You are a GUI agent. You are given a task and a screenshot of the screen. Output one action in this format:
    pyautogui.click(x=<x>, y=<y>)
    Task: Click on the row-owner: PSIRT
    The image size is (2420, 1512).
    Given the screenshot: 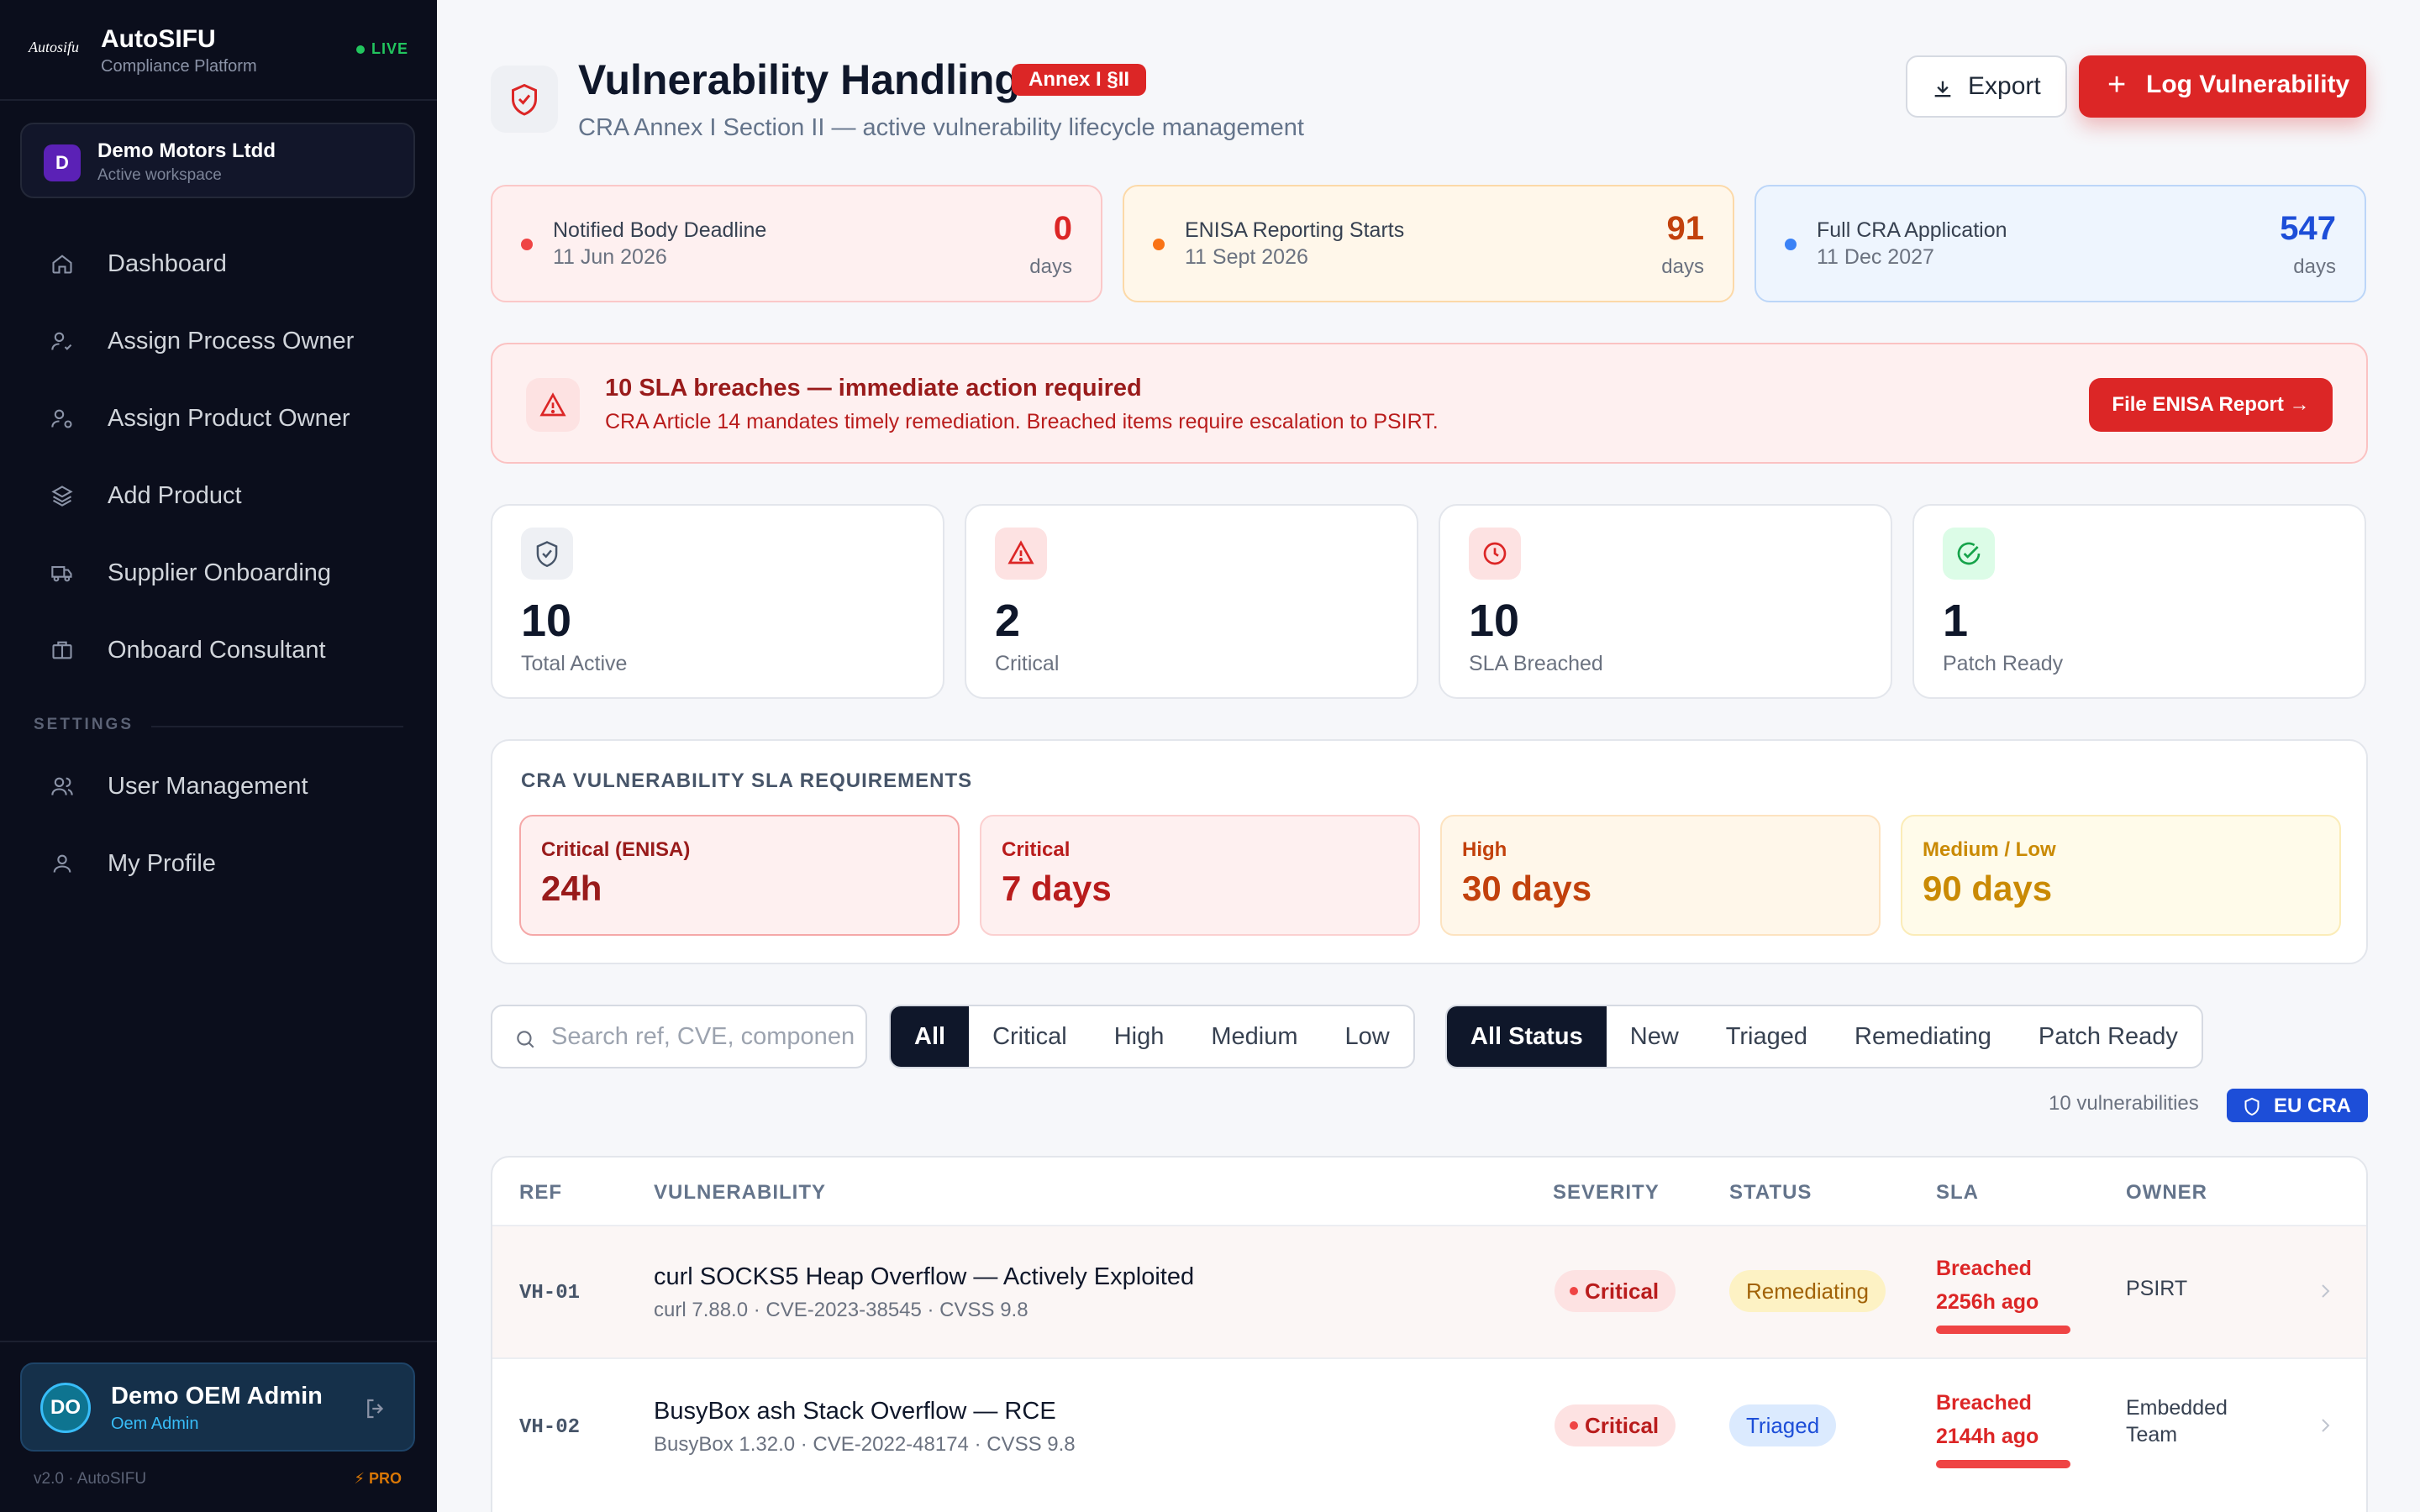 What is the action you would take?
    pyautogui.click(x=2157, y=1288)
    